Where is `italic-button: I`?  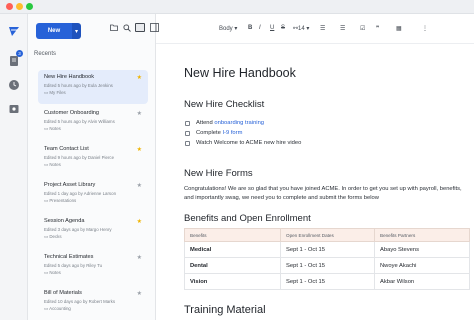
italic-button: I is located at coordinates (260, 28).